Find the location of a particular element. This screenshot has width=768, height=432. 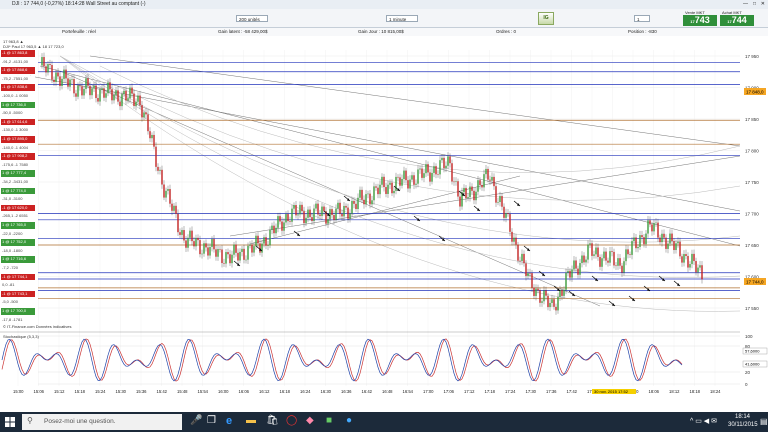

order-panel-item: -91,2 -4131,00 is located at coordinates (18, 62).